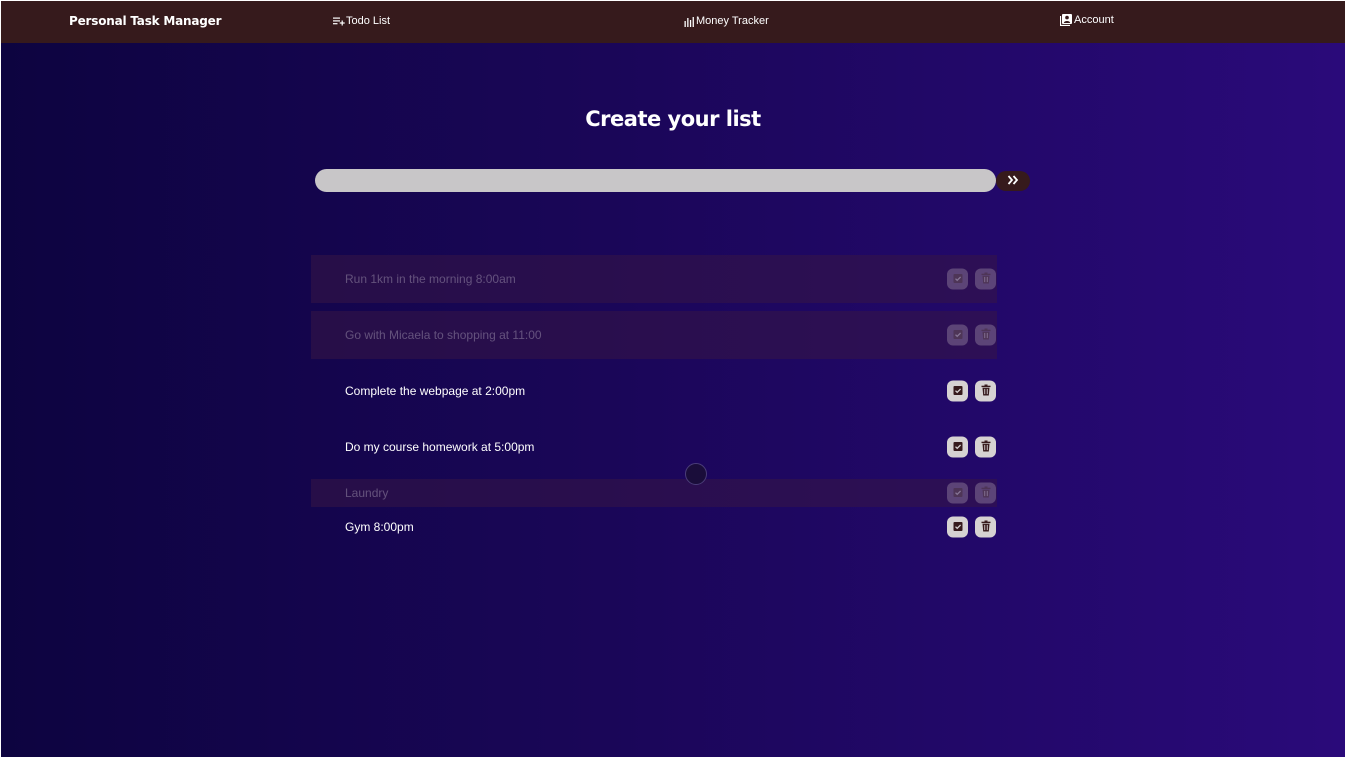 The width and height of the screenshot is (1346, 759). What do you see at coordinates (430, 279) in the screenshot?
I see `task-text: Run 1km in the morning 8:00am` at bounding box center [430, 279].